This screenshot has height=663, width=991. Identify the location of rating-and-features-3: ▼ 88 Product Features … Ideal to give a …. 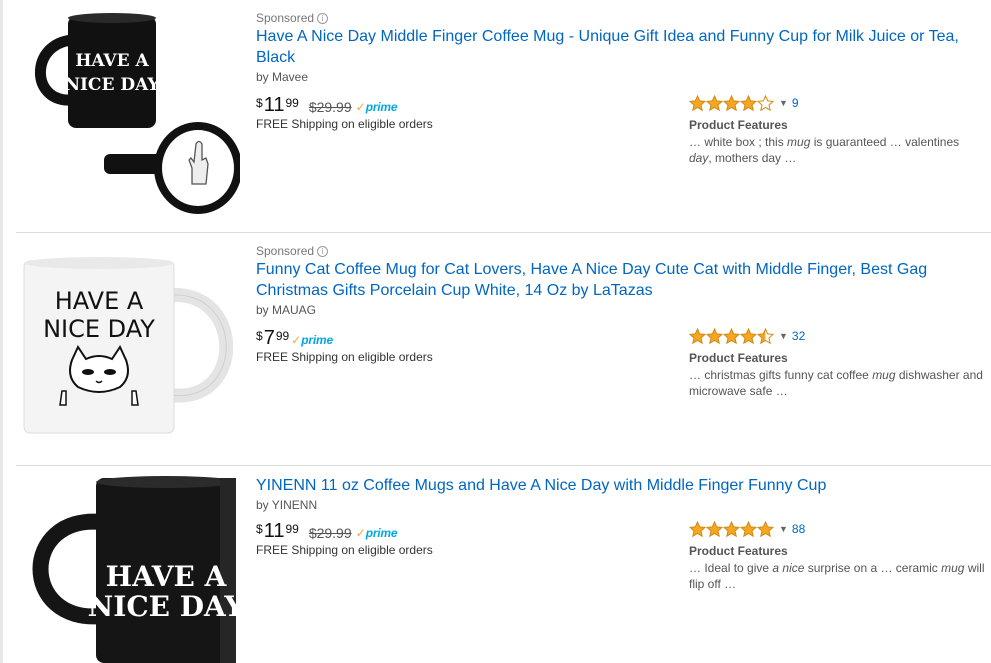
(839, 556).